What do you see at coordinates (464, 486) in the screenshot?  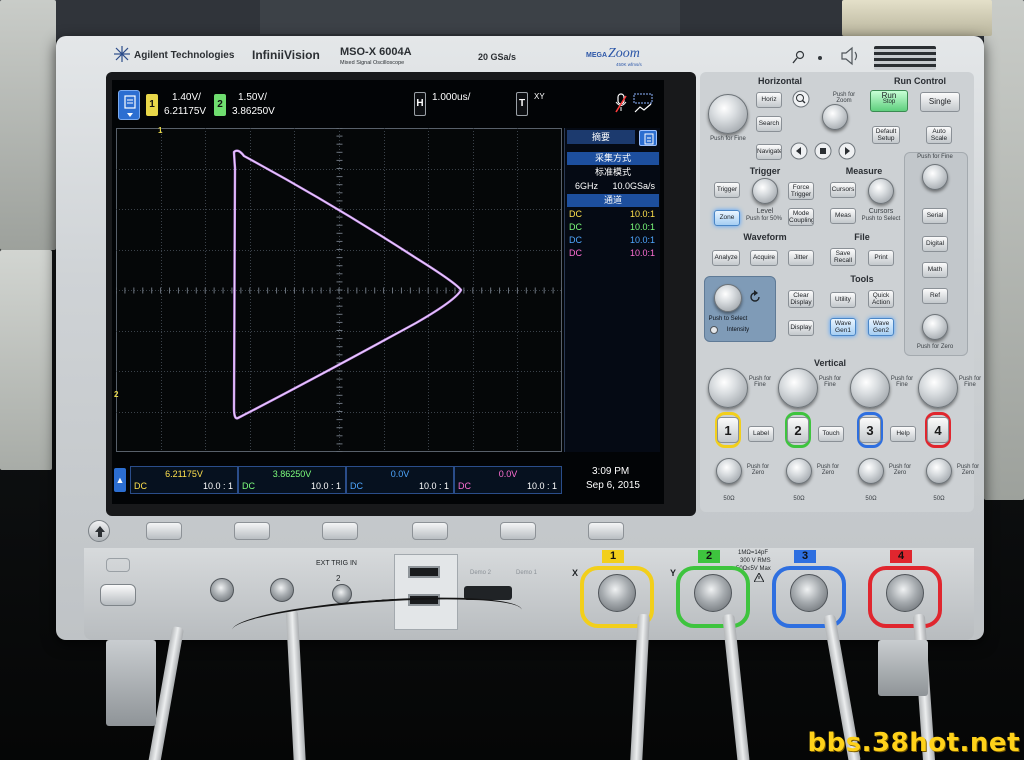 I see `footer-coupling: DC` at bounding box center [464, 486].